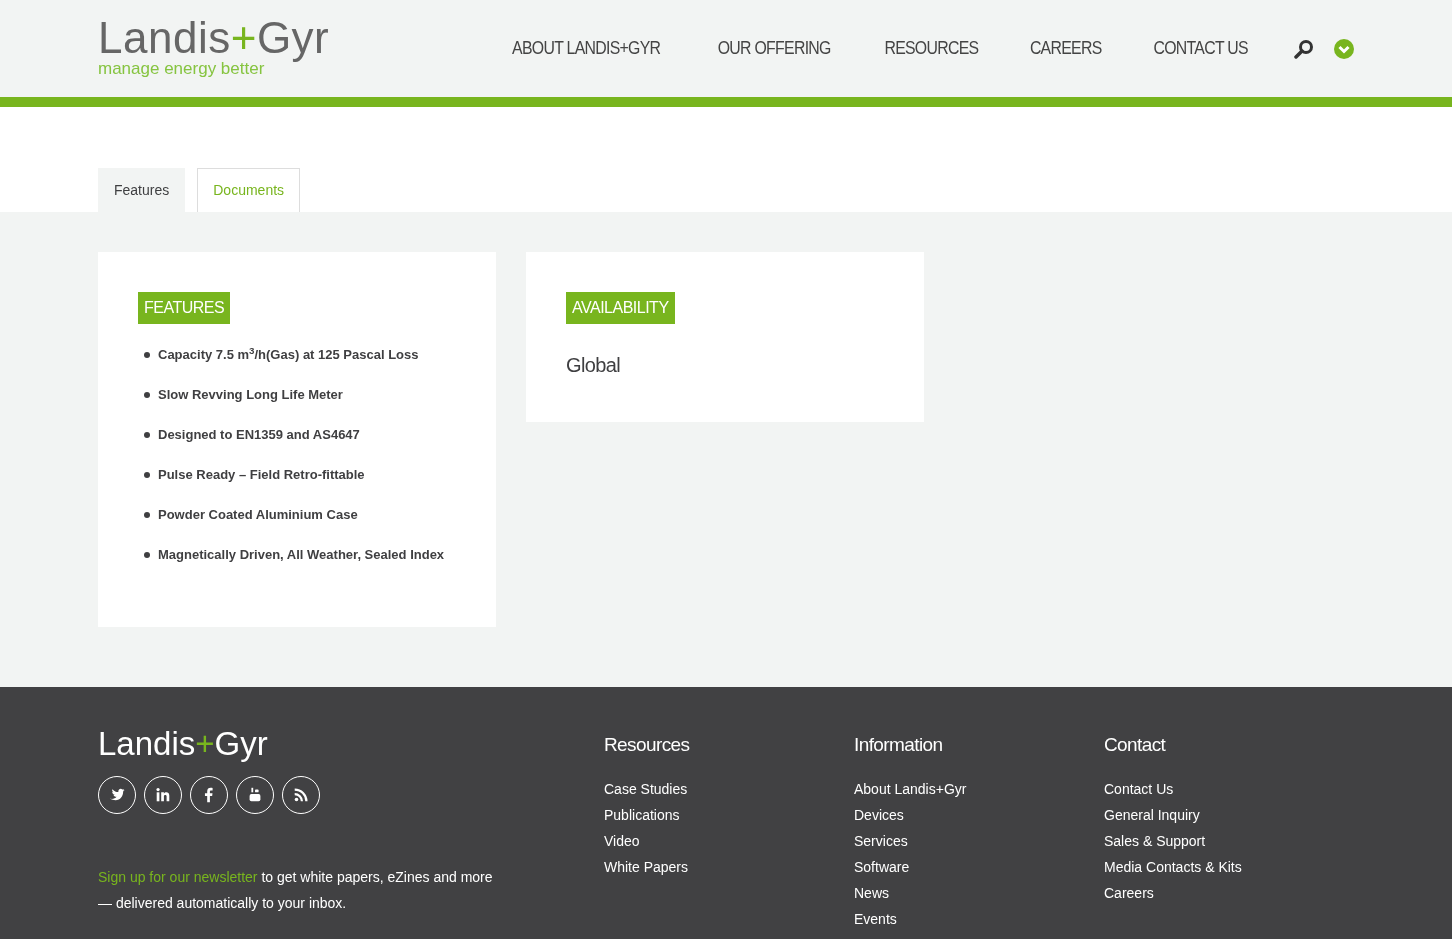 Image resolution: width=1452 pixels, height=939 pixels. What do you see at coordinates (1152, 814) in the screenshot?
I see `footer-link: General Inquiry` at bounding box center [1152, 814].